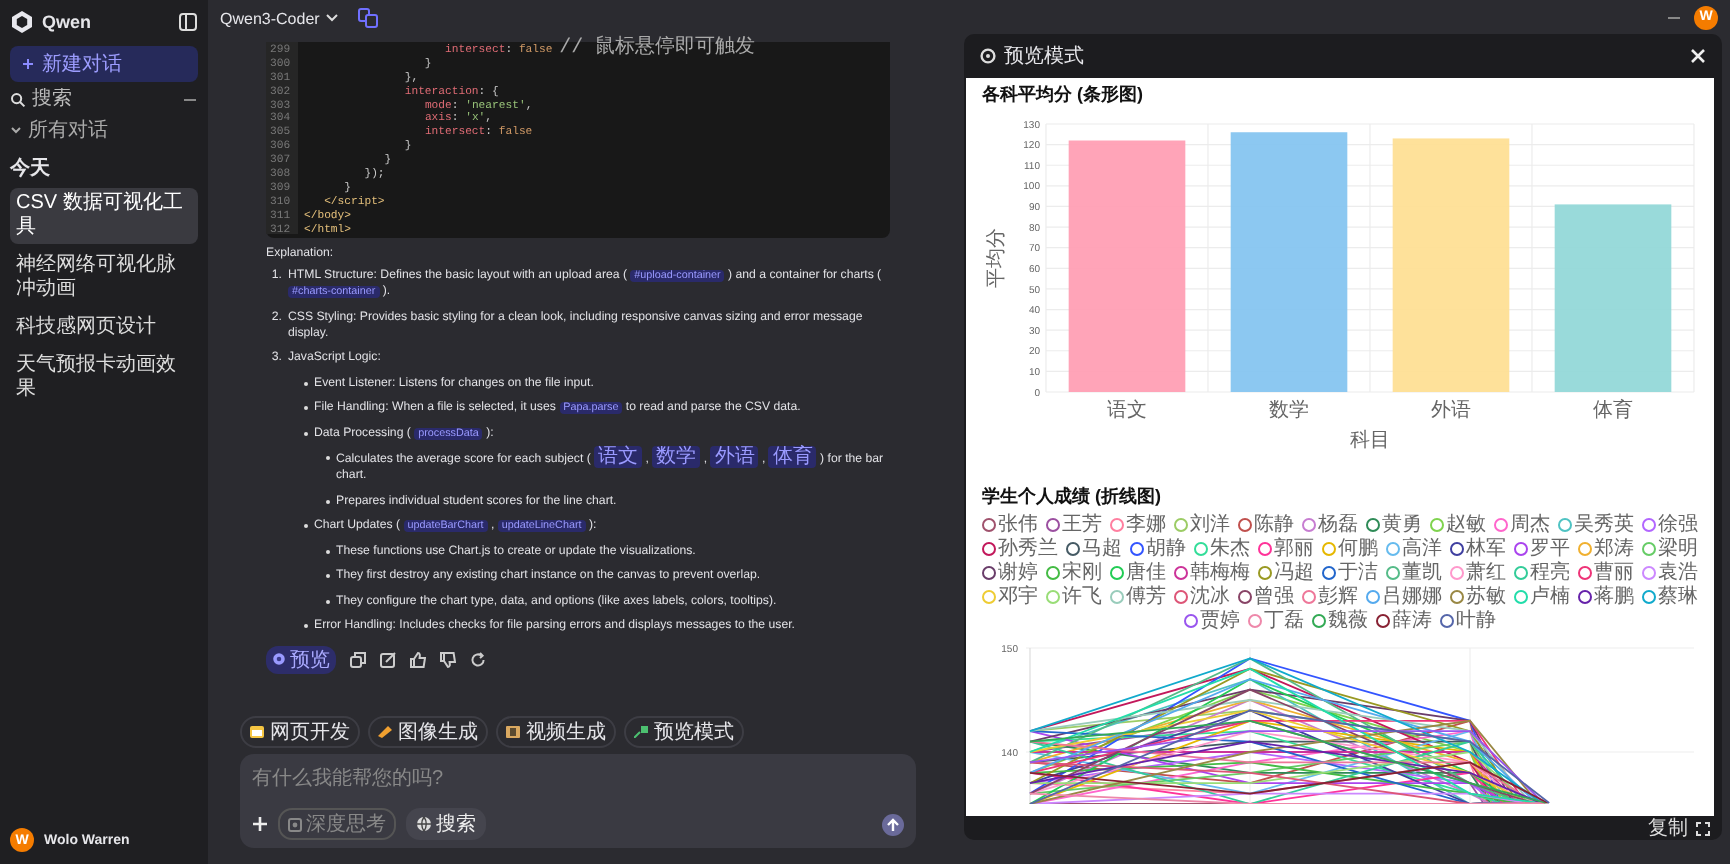 This screenshot has height=864, width=1730. I want to click on suggestion-chip: 网页开发, so click(300, 732).